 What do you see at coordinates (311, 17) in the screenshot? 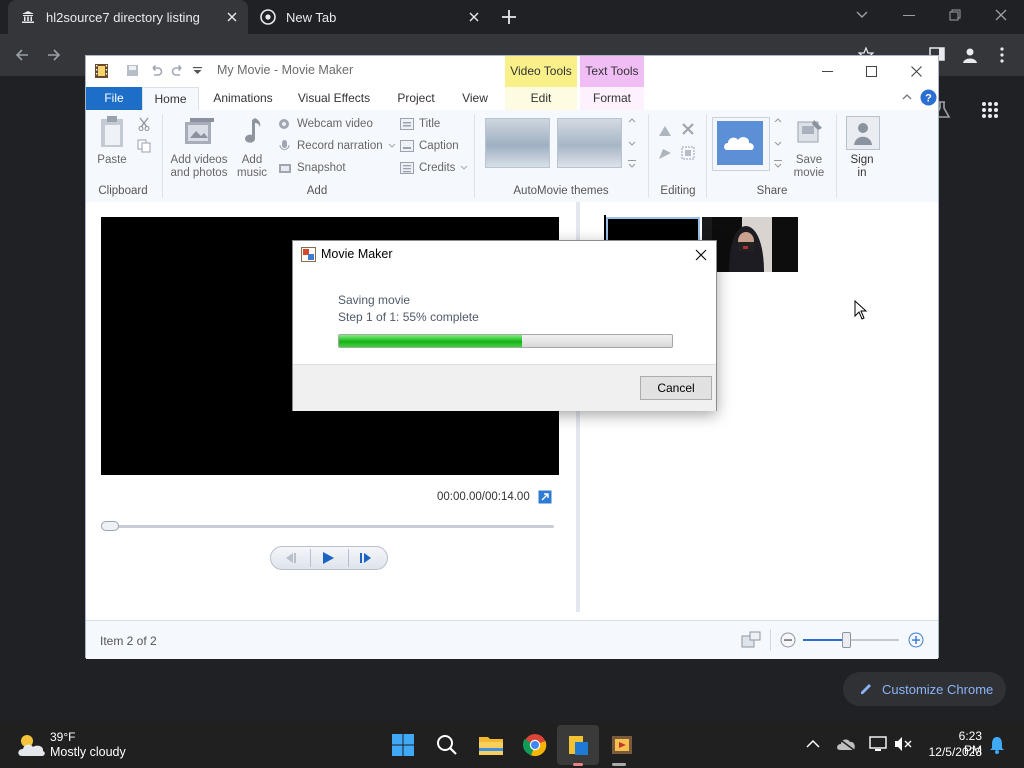
I see `tab-title: New Tab` at bounding box center [311, 17].